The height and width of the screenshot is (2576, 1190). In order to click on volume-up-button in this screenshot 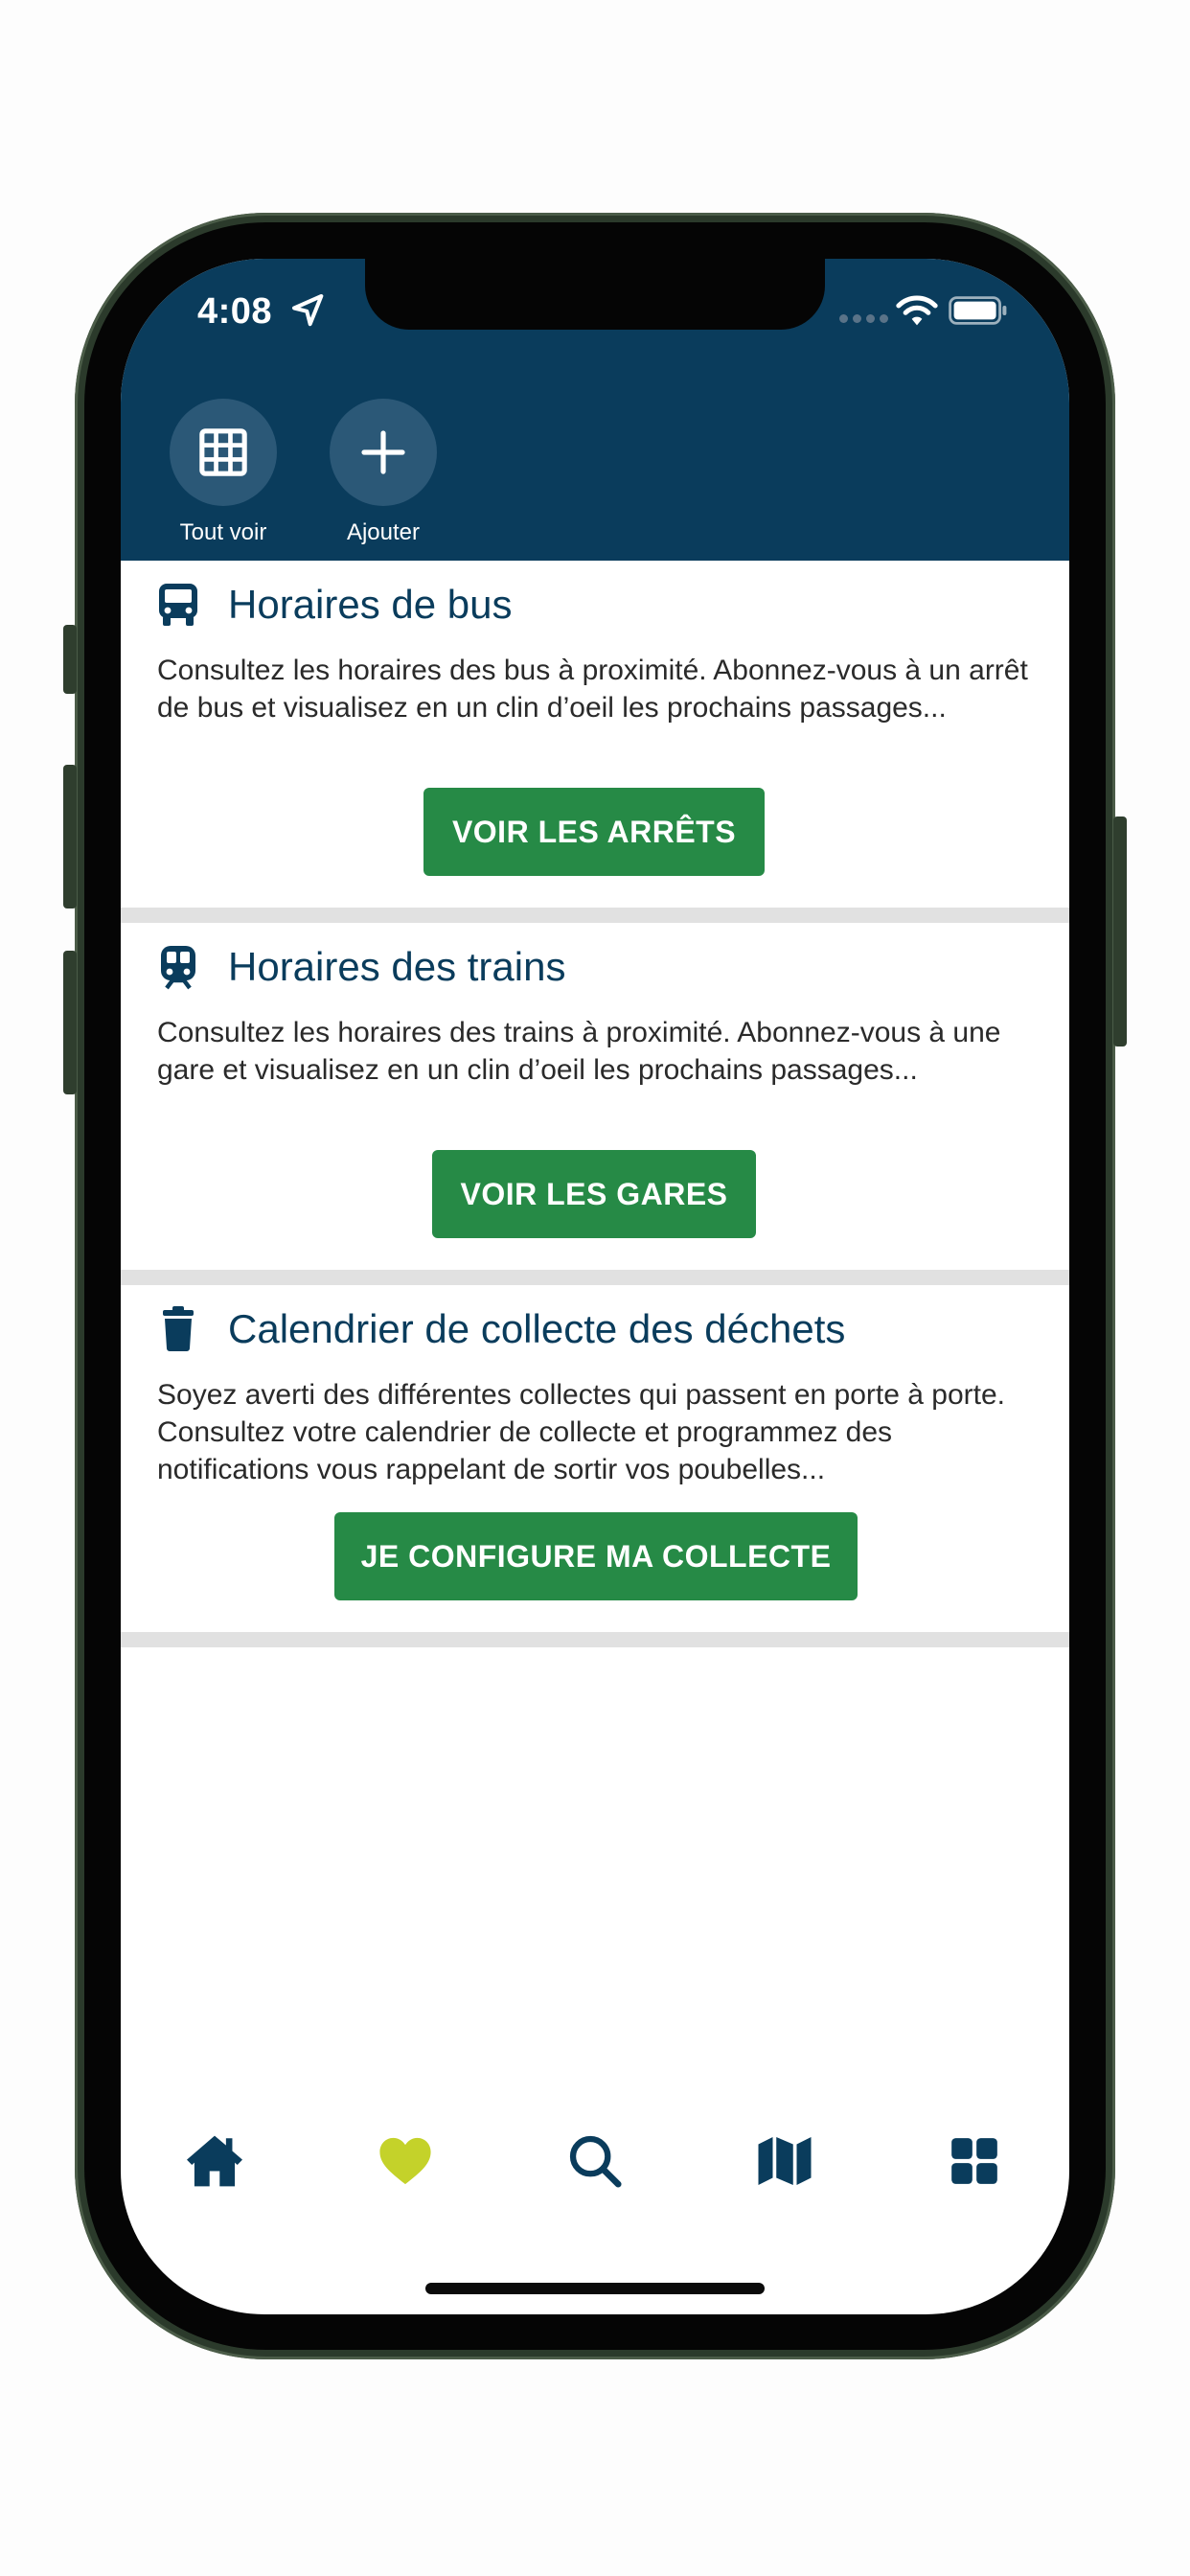, I will do `click(70, 836)`.